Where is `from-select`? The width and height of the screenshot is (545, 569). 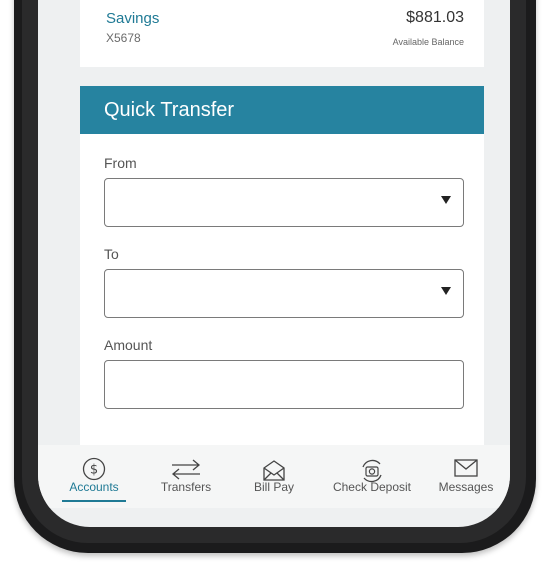
from-select is located at coordinates (284, 202).